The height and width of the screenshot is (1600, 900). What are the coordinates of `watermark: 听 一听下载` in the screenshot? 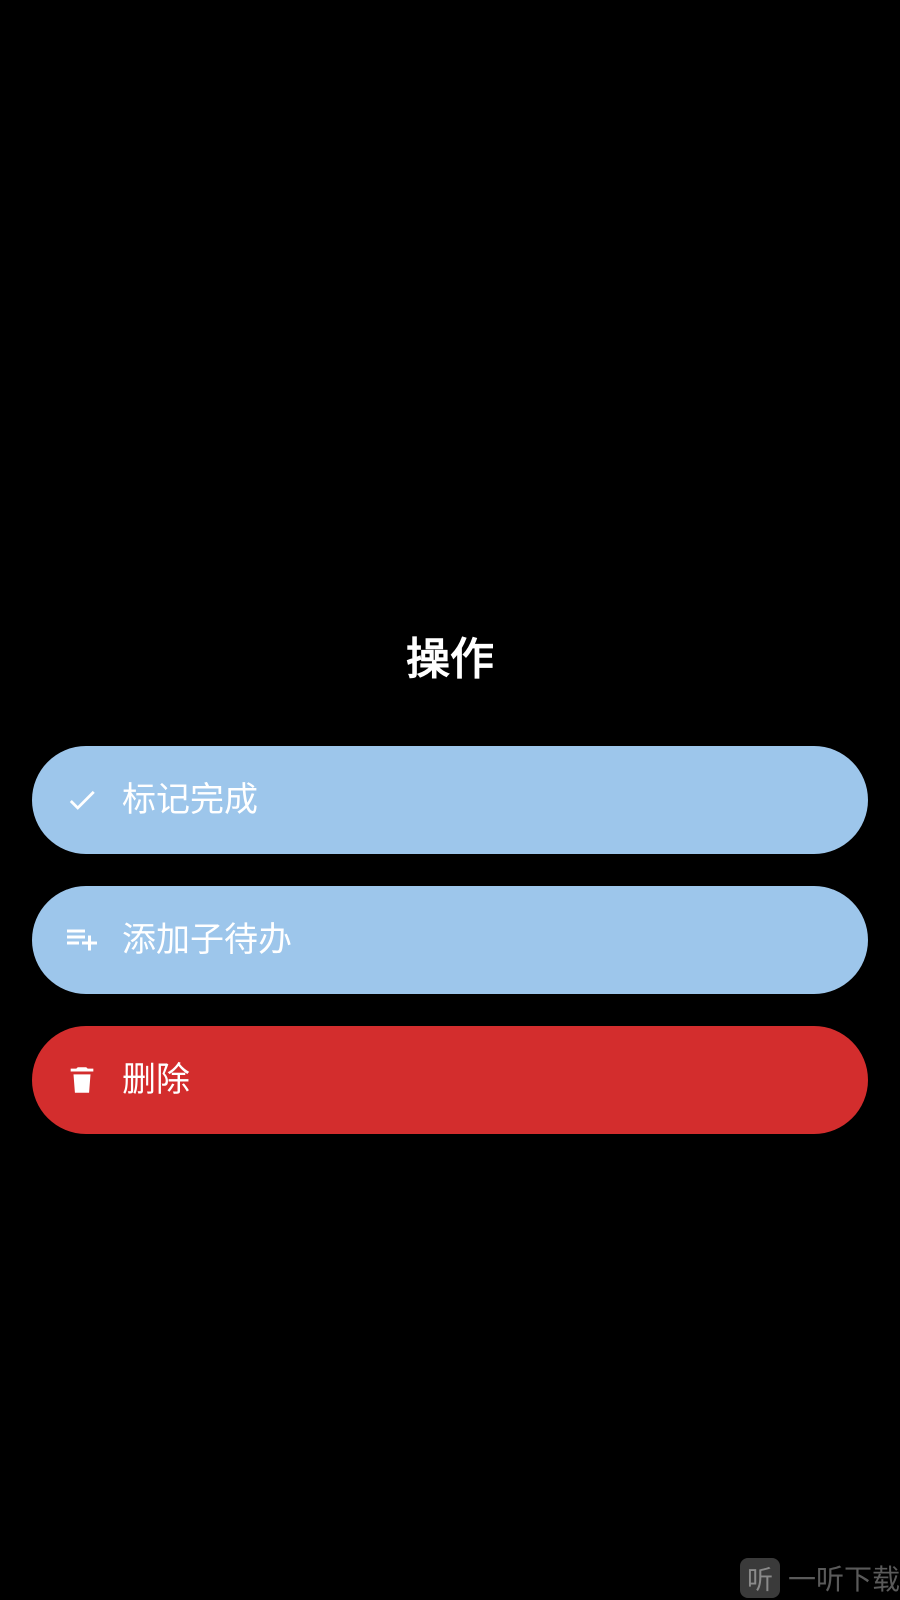 It's located at (819, 1578).